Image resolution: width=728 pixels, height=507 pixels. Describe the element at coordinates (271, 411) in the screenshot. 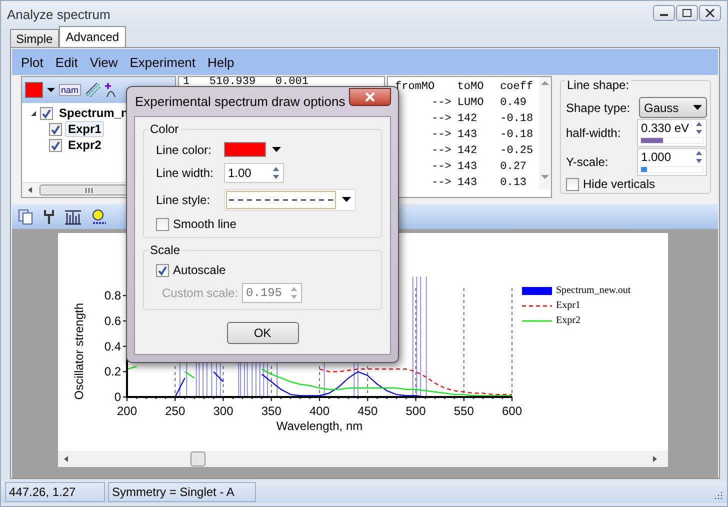

I see `x-tick-label: 350` at that location.